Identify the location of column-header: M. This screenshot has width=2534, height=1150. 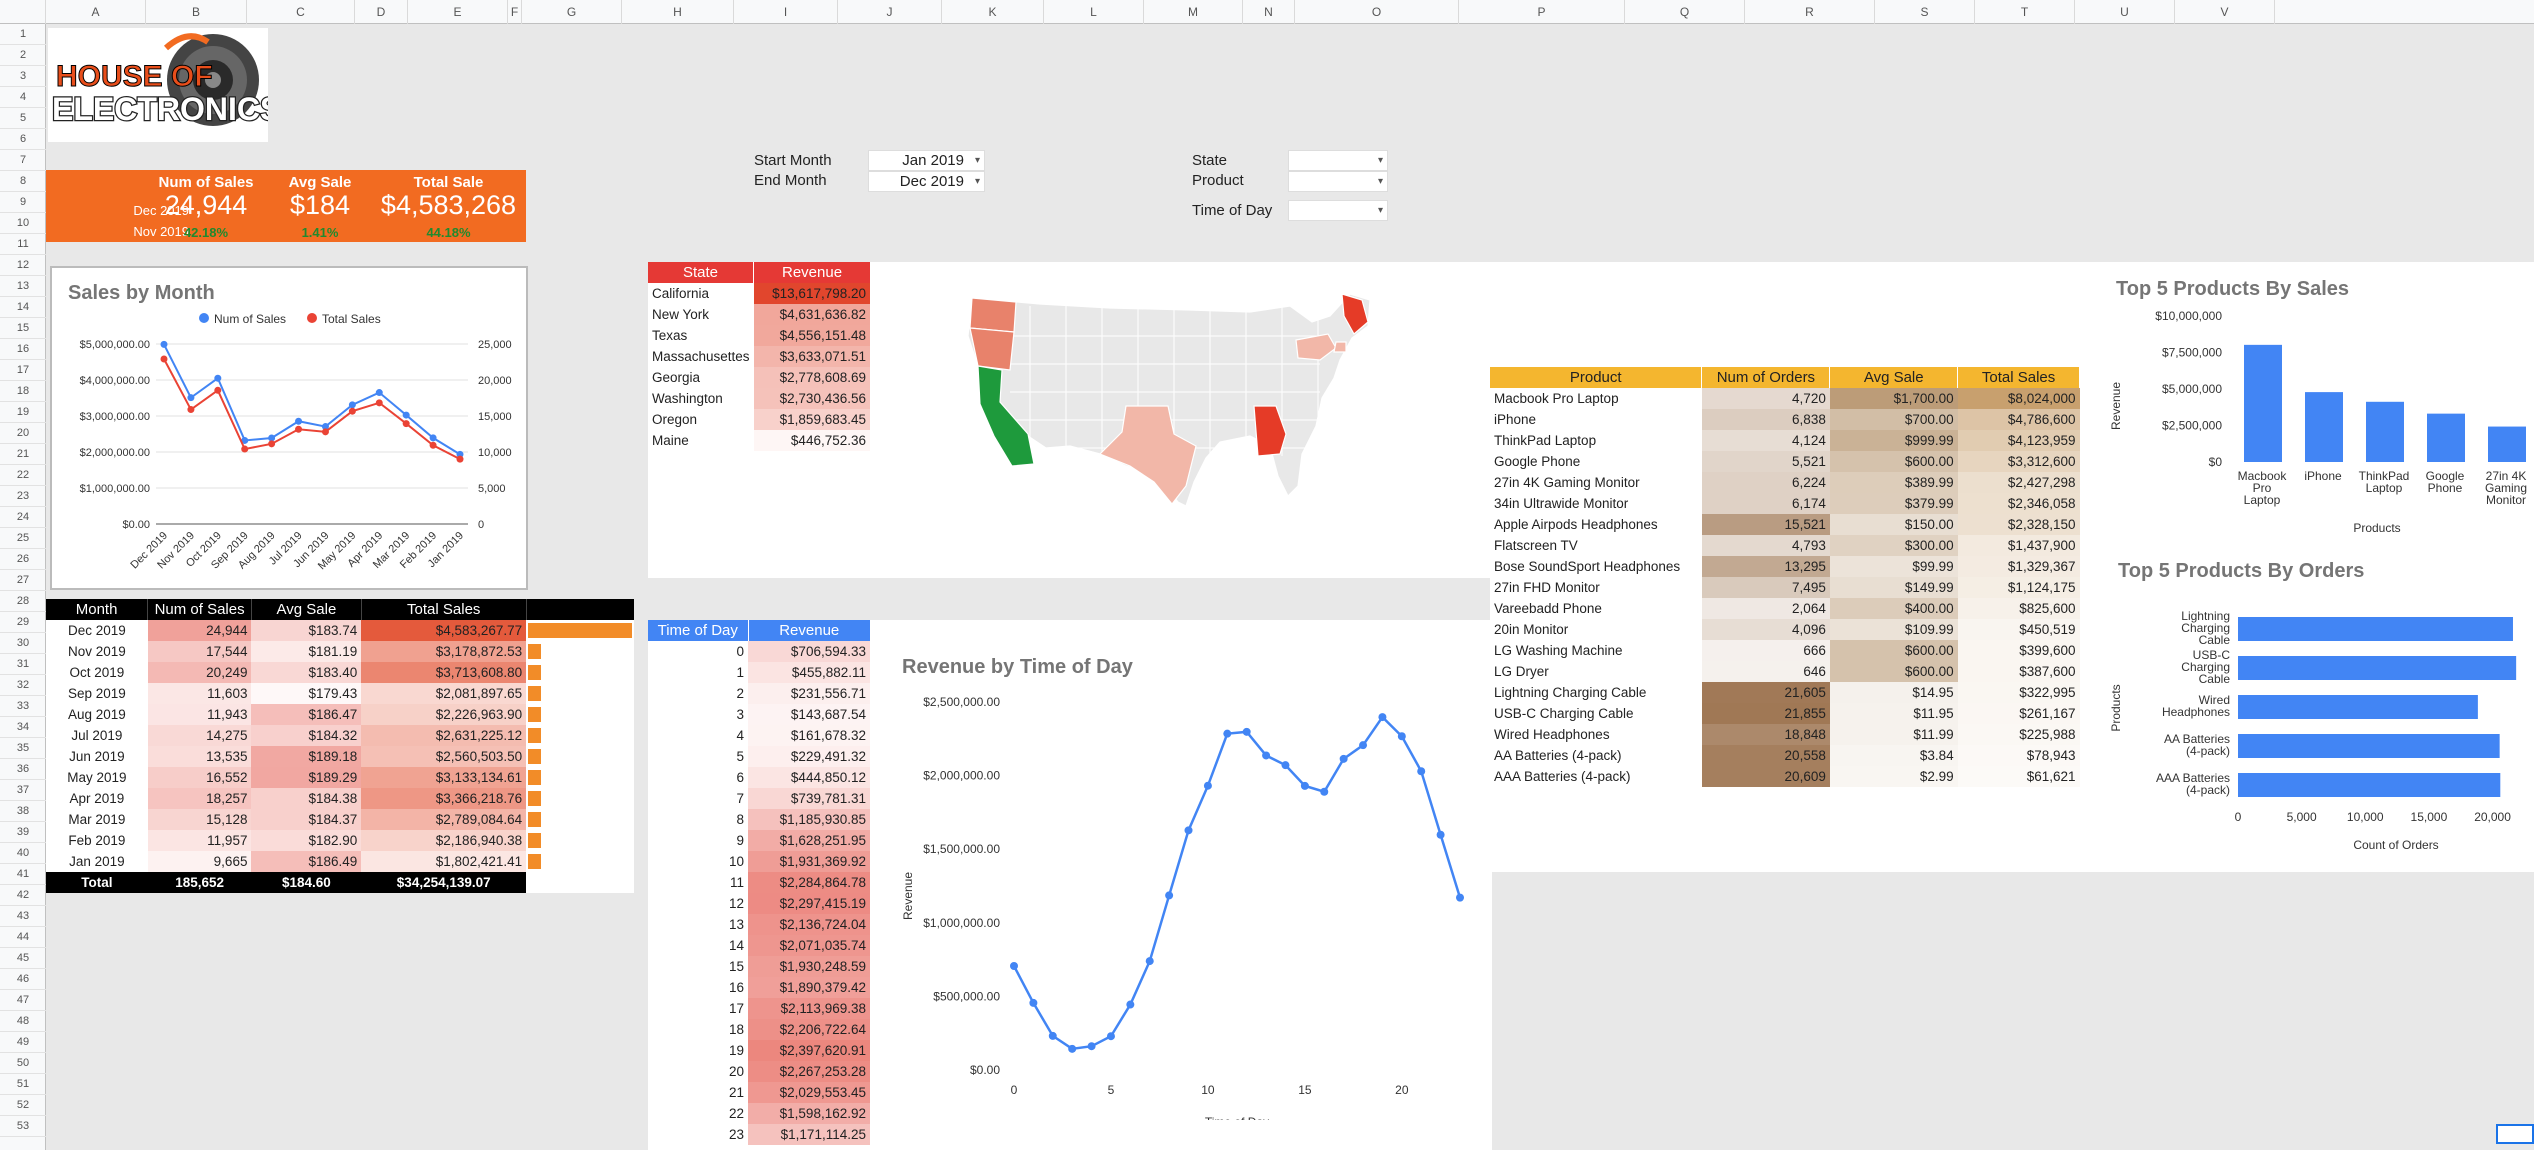
(1193, 12).